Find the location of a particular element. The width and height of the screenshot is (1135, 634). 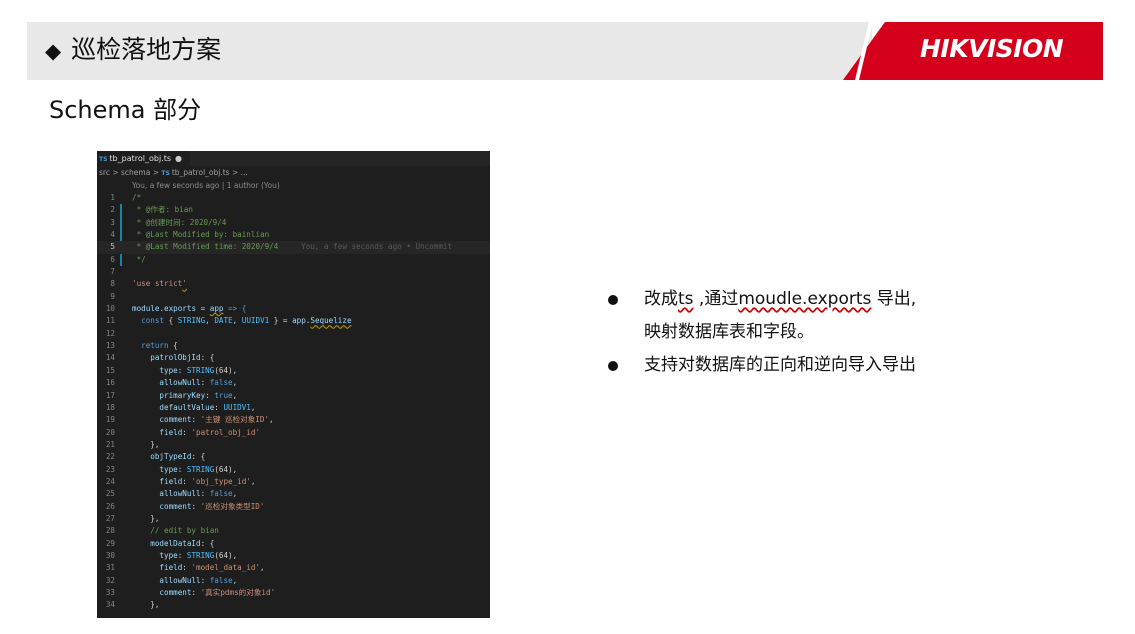

line-number: 6 is located at coordinates (112, 259).